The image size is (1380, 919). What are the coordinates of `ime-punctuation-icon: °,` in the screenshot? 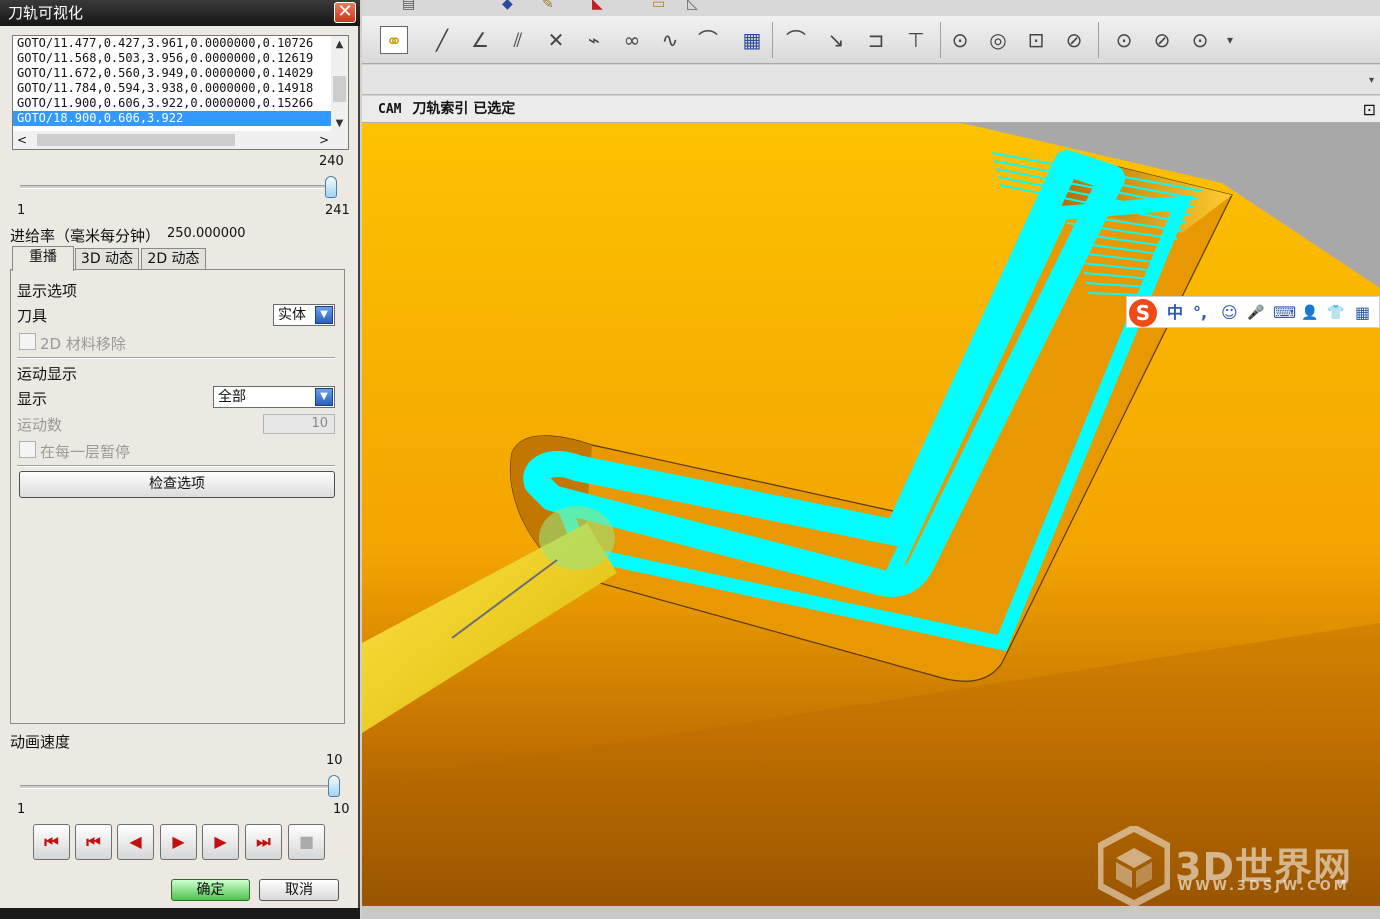 It's located at (1200, 313).